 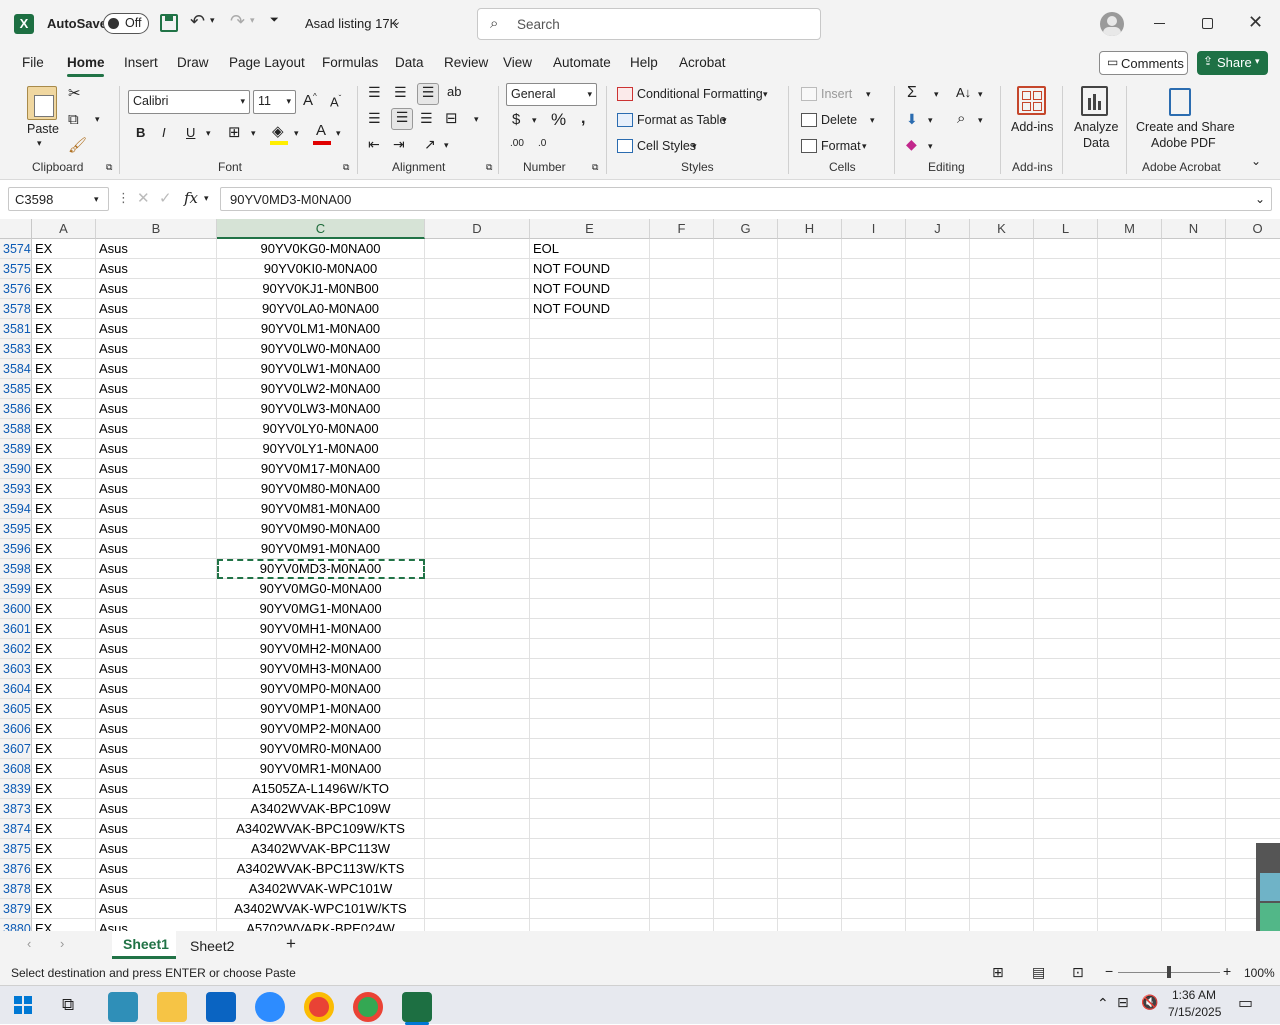 I want to click on row-header: 3590, so click(x=16, y=469).